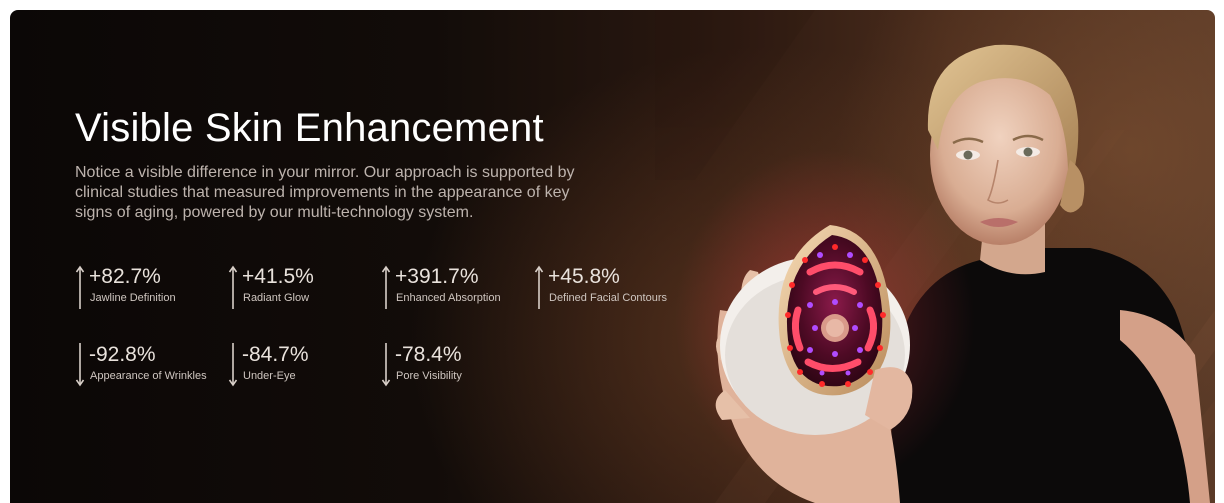  I want to click on stat-value: +82.7%, so click(125, 276).